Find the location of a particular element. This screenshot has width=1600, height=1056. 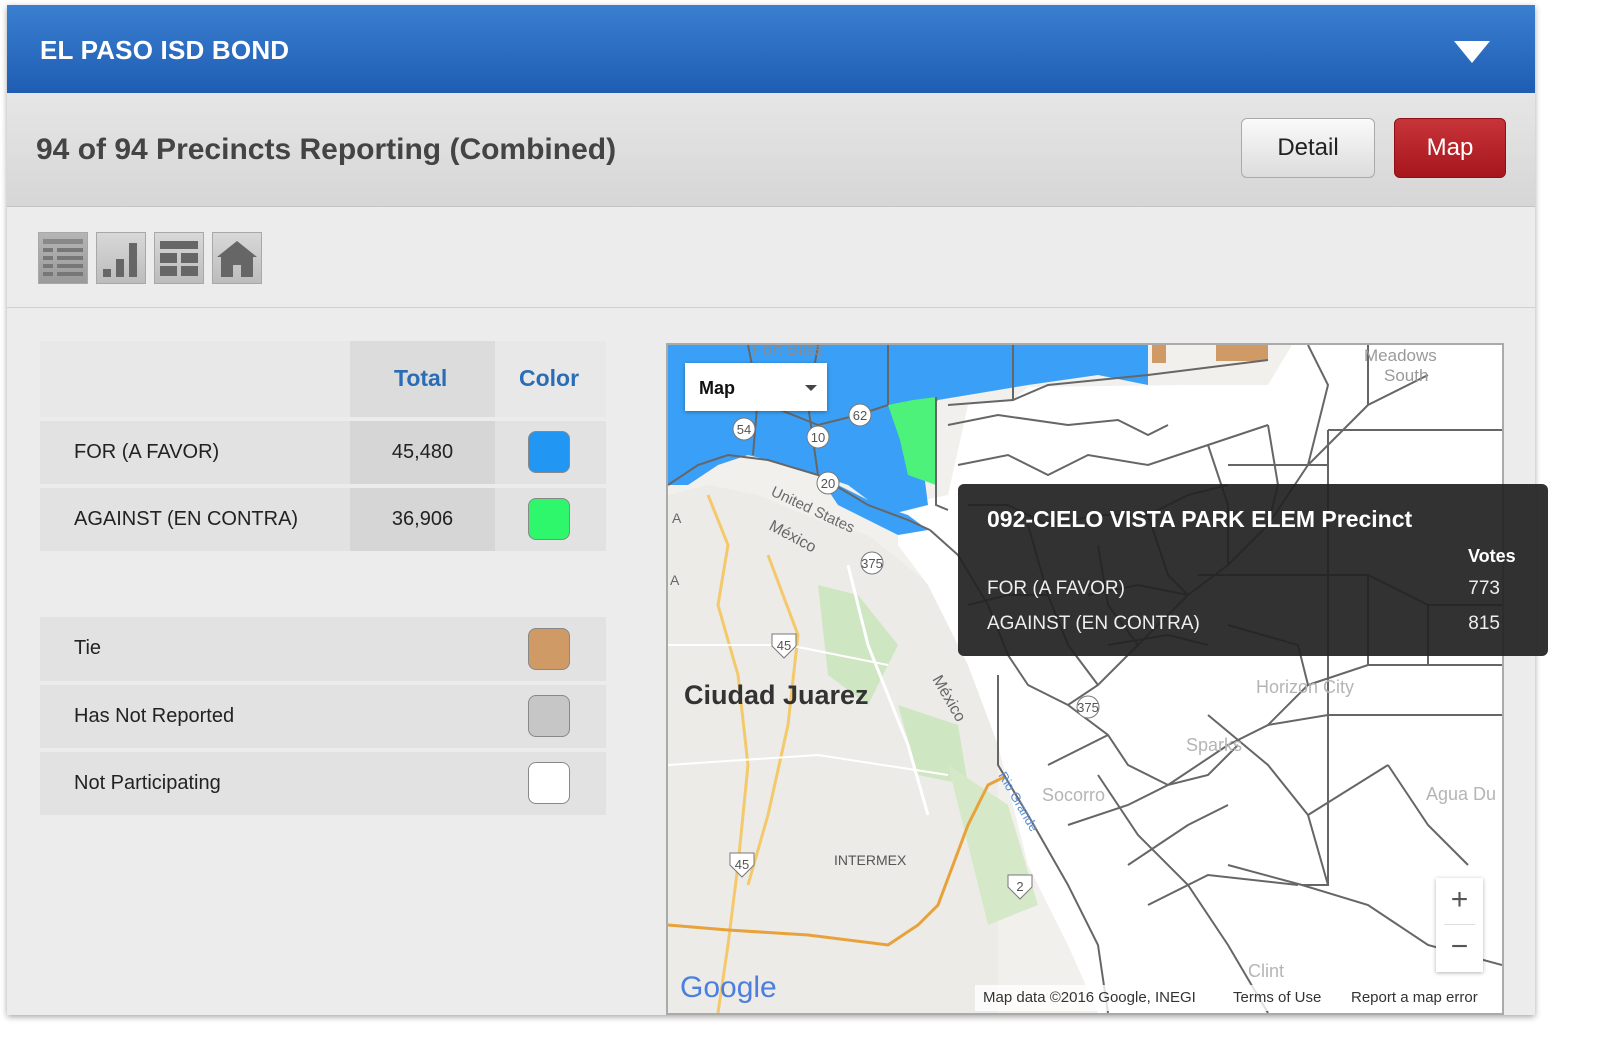

color-column-header: Color is located at coordinates (549, 378).